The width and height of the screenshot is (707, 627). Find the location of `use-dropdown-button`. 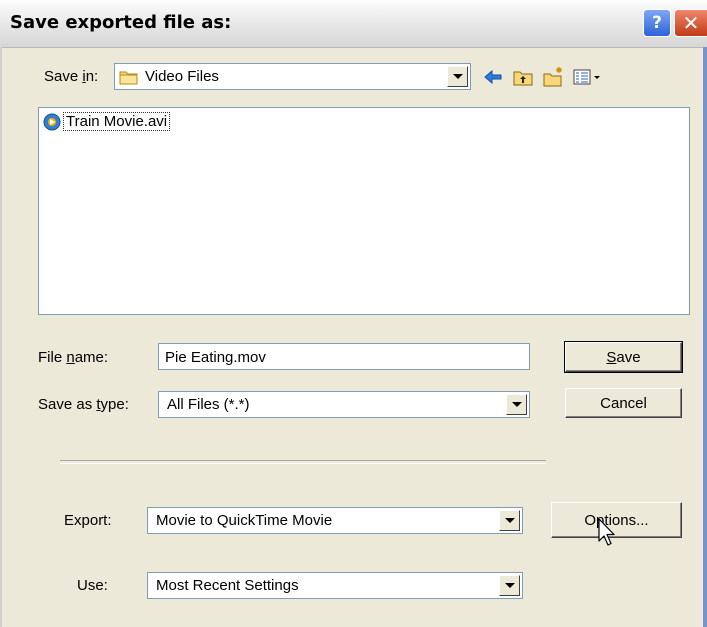

use-dropdown-button is located at coordinates (509, 585).